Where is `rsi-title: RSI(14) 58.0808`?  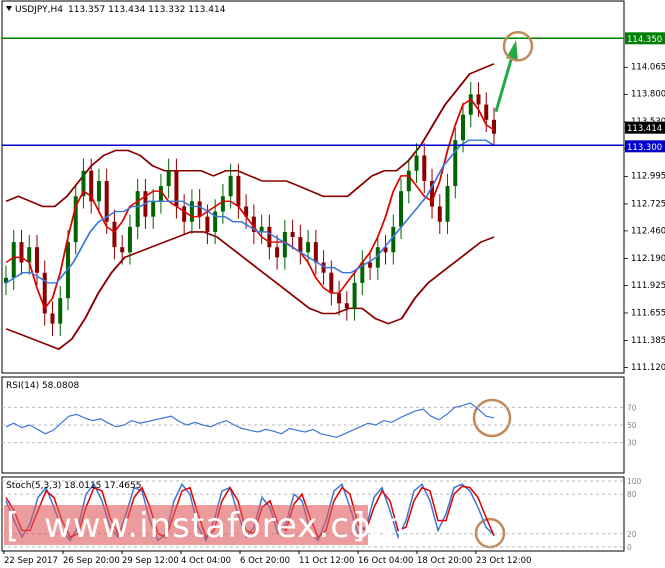
rsi-title: RSI(14) 58.0808 is located at coordinates (42, 386).